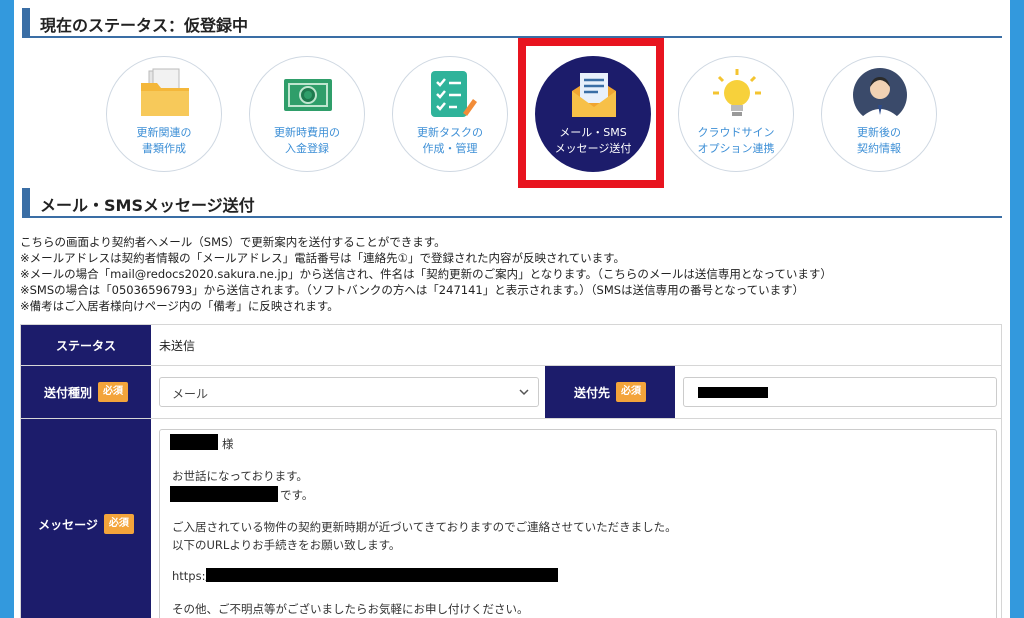 The width and height of the screenshot is (1024, 618). What do you see at coordinates (591, 392) in the screenshot?
I see `send-to-label: 送付先` at bounding box center [591, 392].